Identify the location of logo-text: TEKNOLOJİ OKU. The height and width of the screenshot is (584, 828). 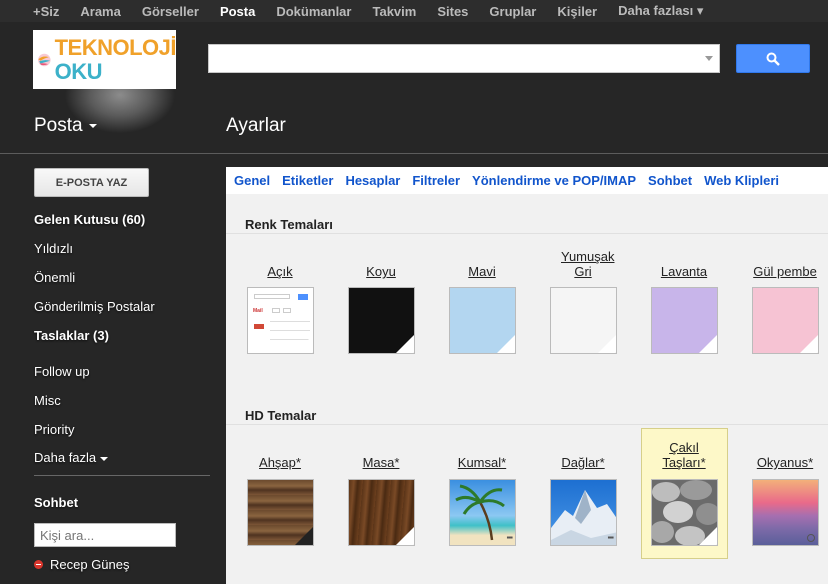
(115, 59).